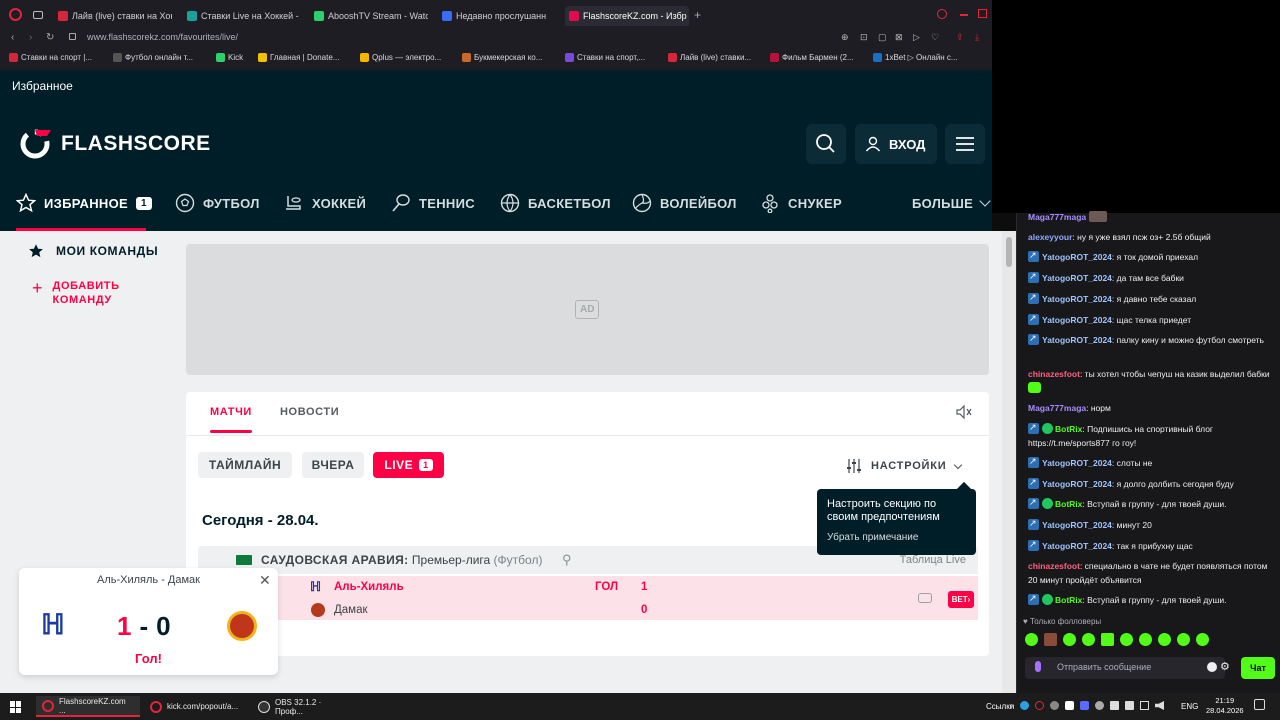 This screenshot has width=1280, height=720. I want to click on minimize-icon, so click(964, 15).